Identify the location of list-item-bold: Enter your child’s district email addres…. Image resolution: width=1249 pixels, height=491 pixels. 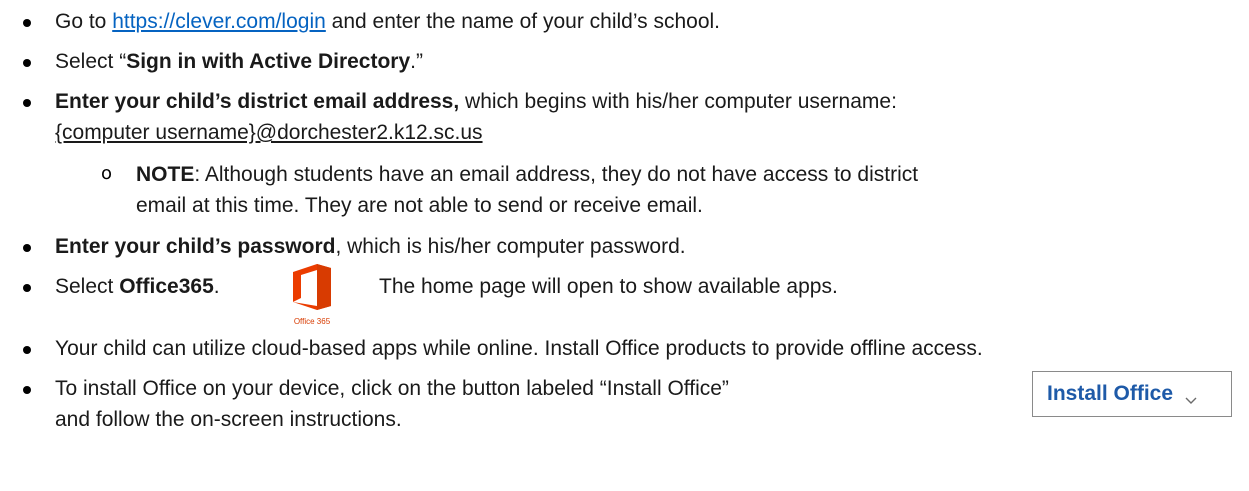
(257, 101).